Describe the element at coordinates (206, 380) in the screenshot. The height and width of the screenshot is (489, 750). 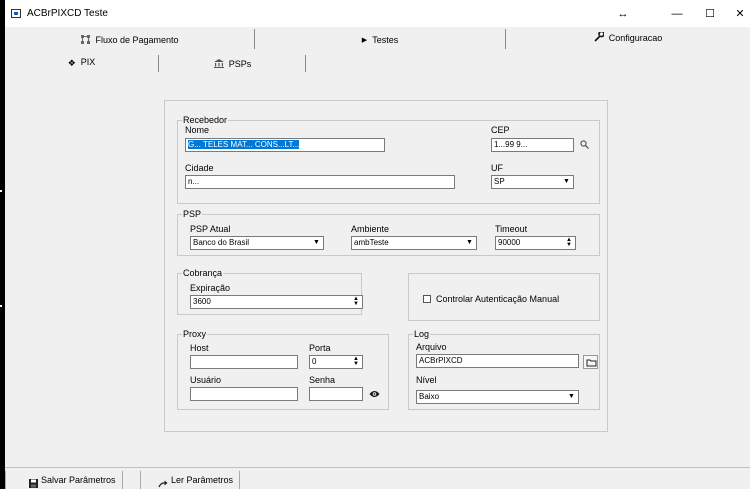
I see `usuario-label: Usuário` at that location.